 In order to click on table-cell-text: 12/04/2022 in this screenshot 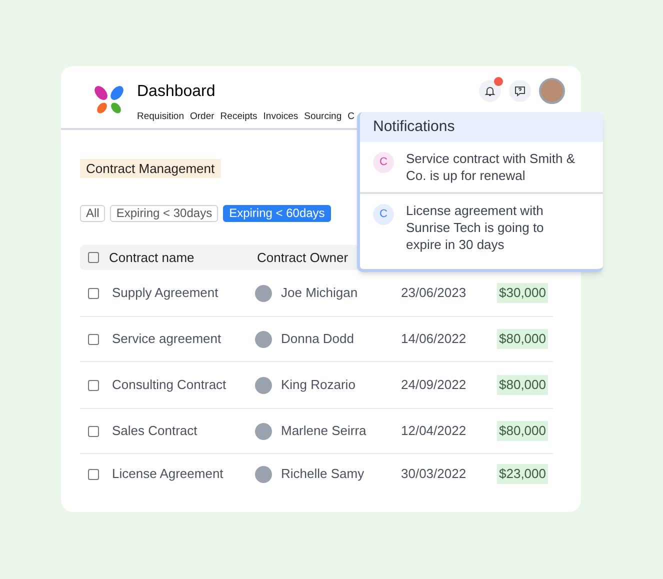, I will do `click(434, 431)`.